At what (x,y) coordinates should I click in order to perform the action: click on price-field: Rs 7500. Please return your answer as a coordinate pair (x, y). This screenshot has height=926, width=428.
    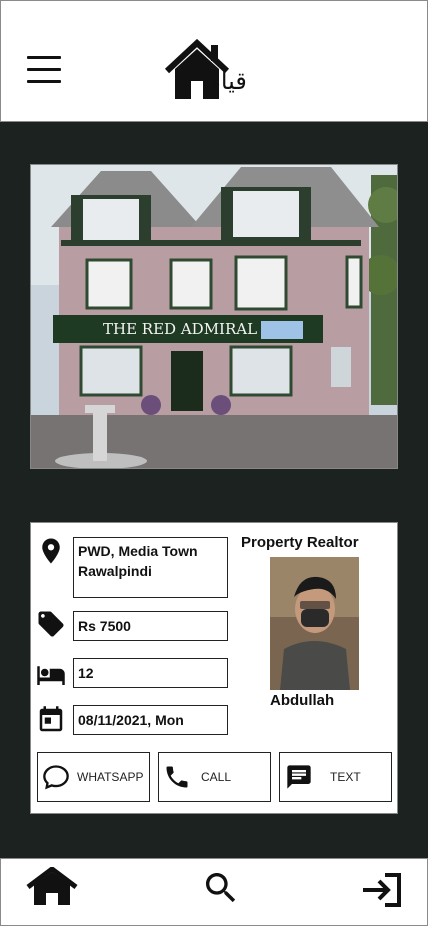
    Looking at the image, I should click on (150, 626).